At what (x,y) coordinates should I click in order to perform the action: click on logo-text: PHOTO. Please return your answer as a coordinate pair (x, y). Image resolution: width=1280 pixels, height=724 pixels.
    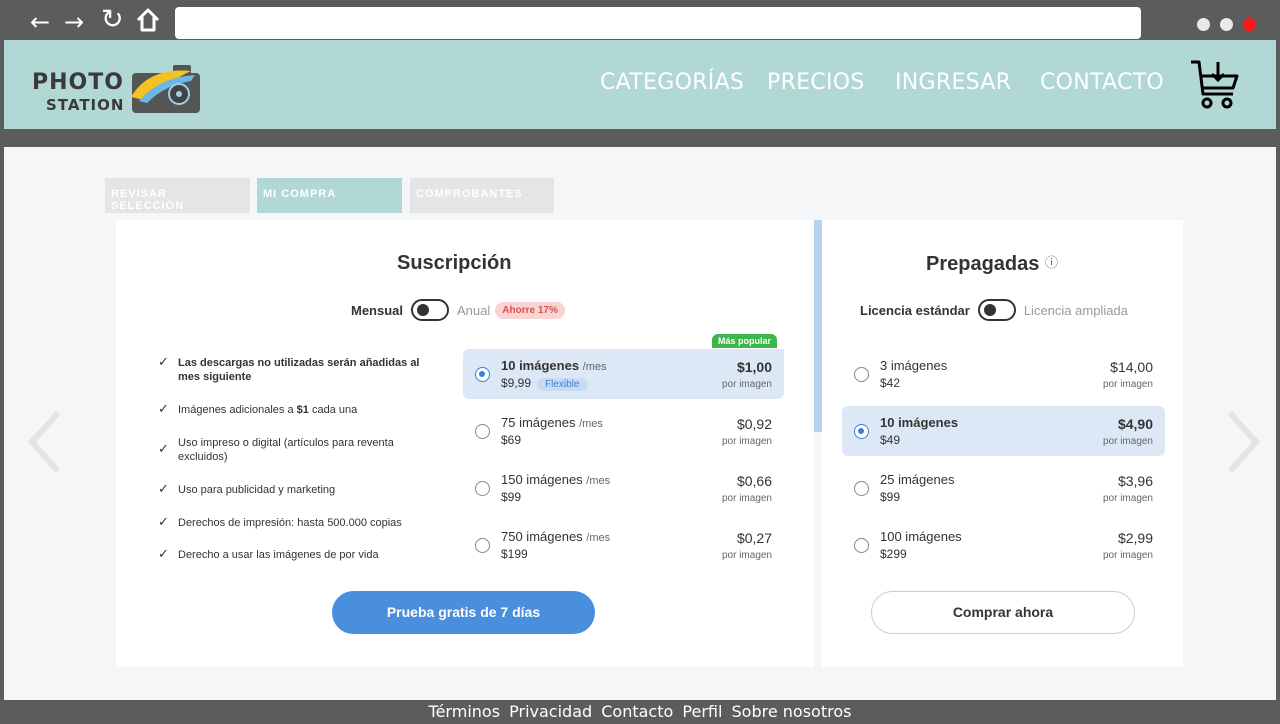
    Looking at the image, I should click on (78, 82).